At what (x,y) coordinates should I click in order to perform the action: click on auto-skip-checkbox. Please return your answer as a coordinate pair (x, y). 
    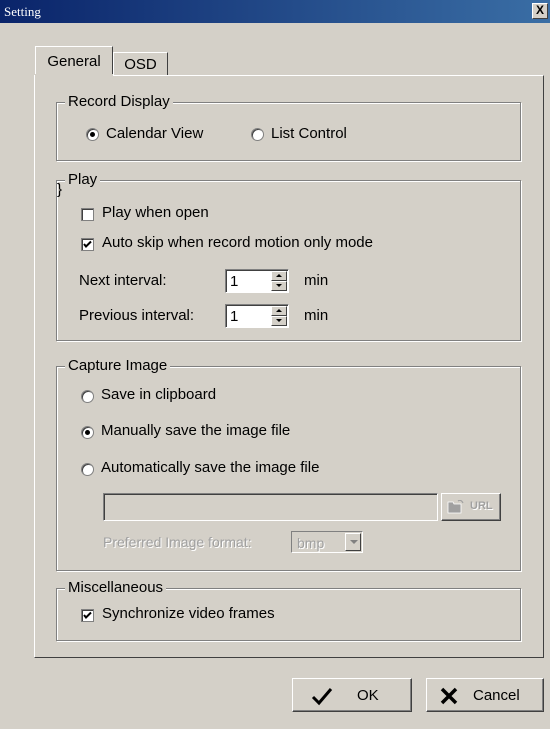
    Looking at the image, I should click on (87, 244).